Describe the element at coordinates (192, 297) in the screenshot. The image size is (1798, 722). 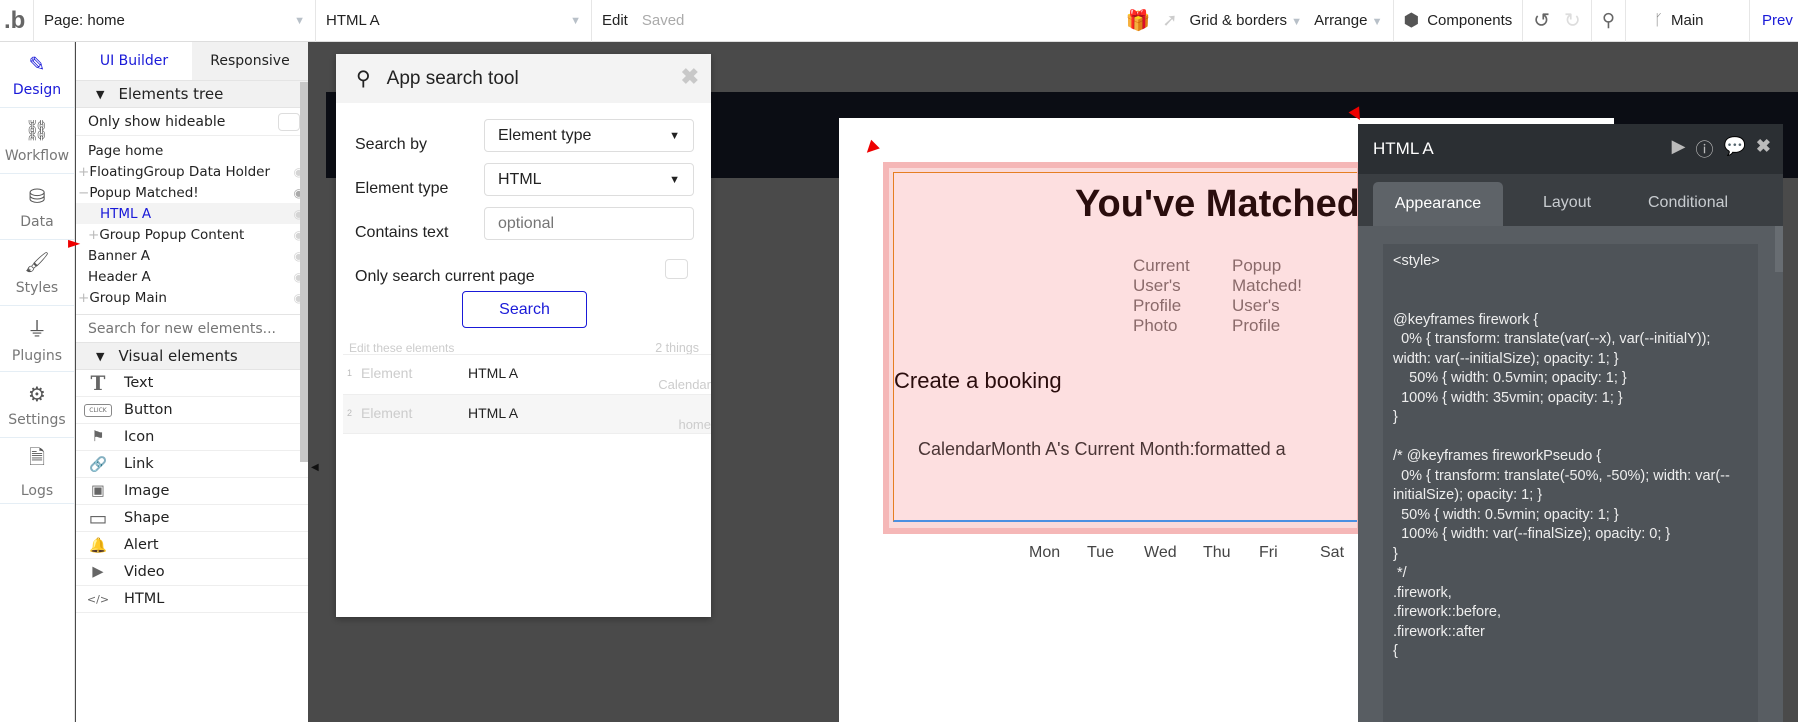
I see `tree-item: + Group Main ◉` at that location.